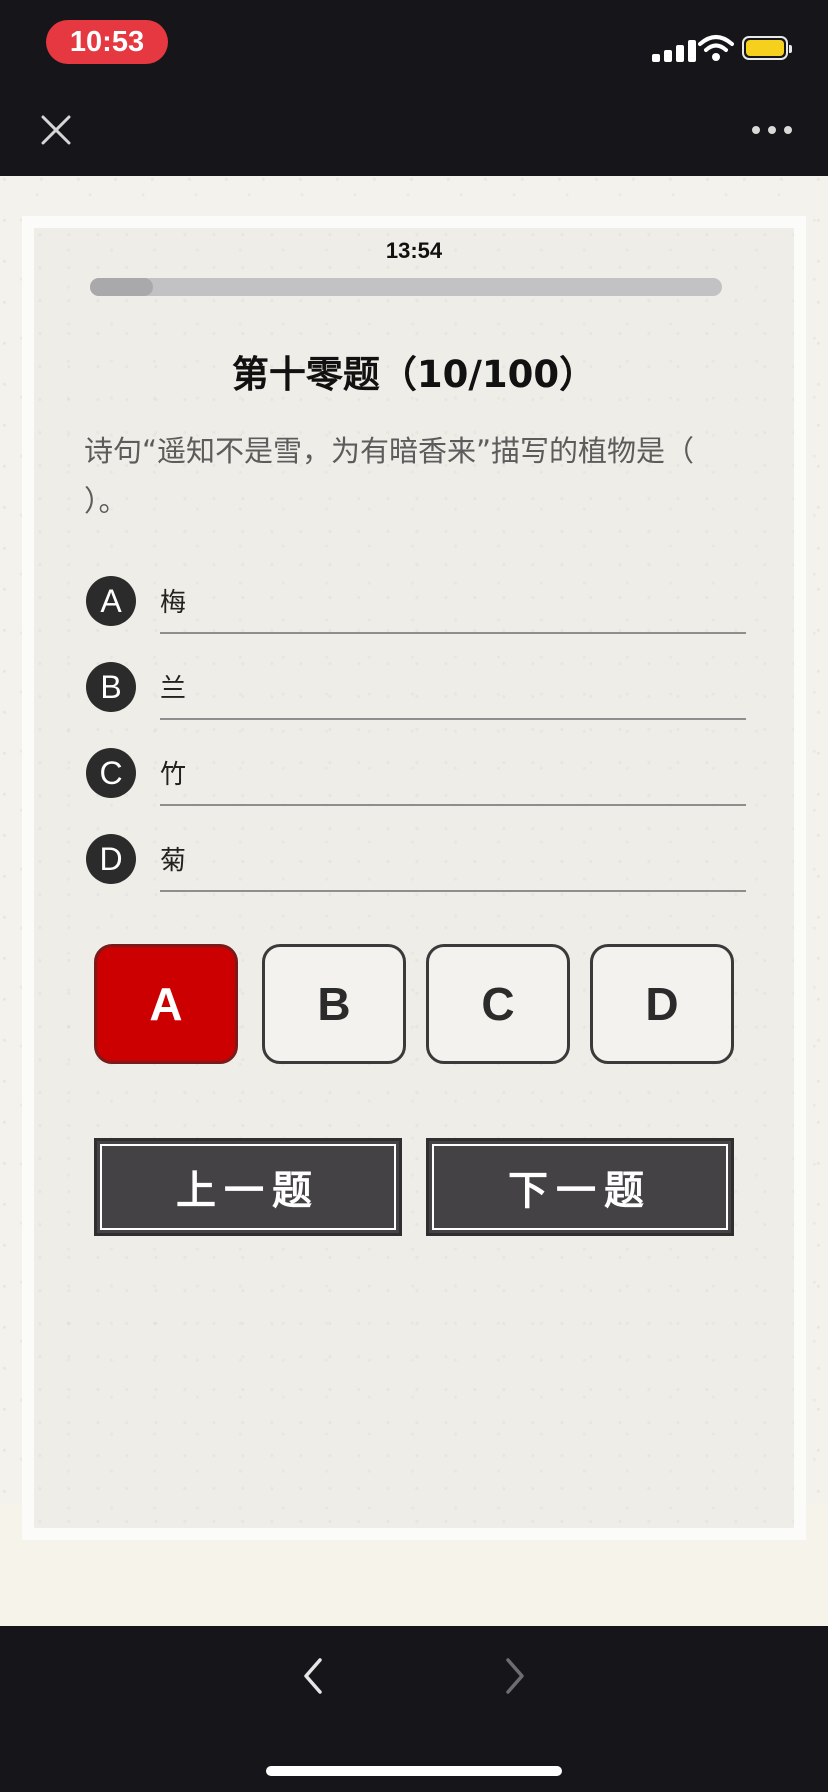 The image size is (828, 1792). I want to click on home-indicator, so click(414, 1771).